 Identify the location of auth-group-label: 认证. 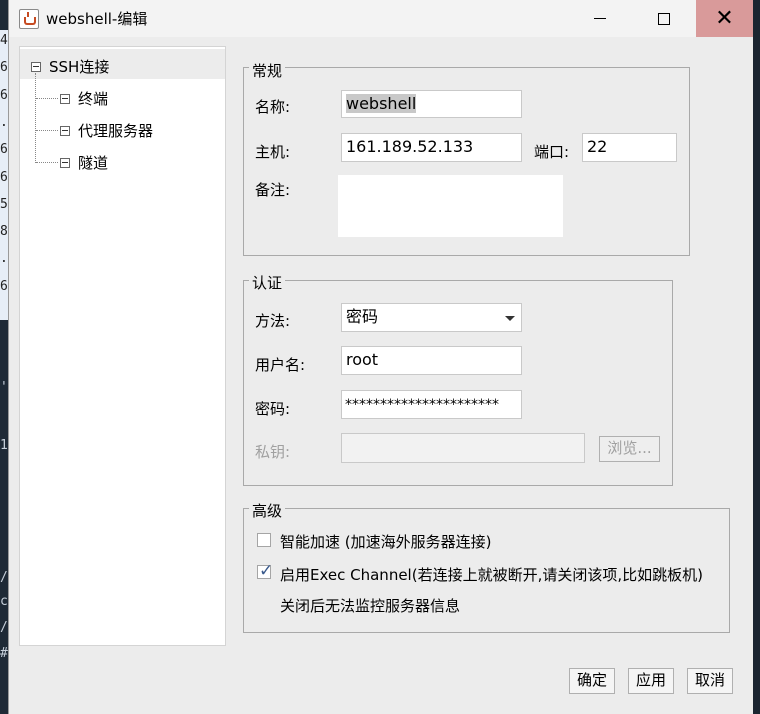
(267, 282).